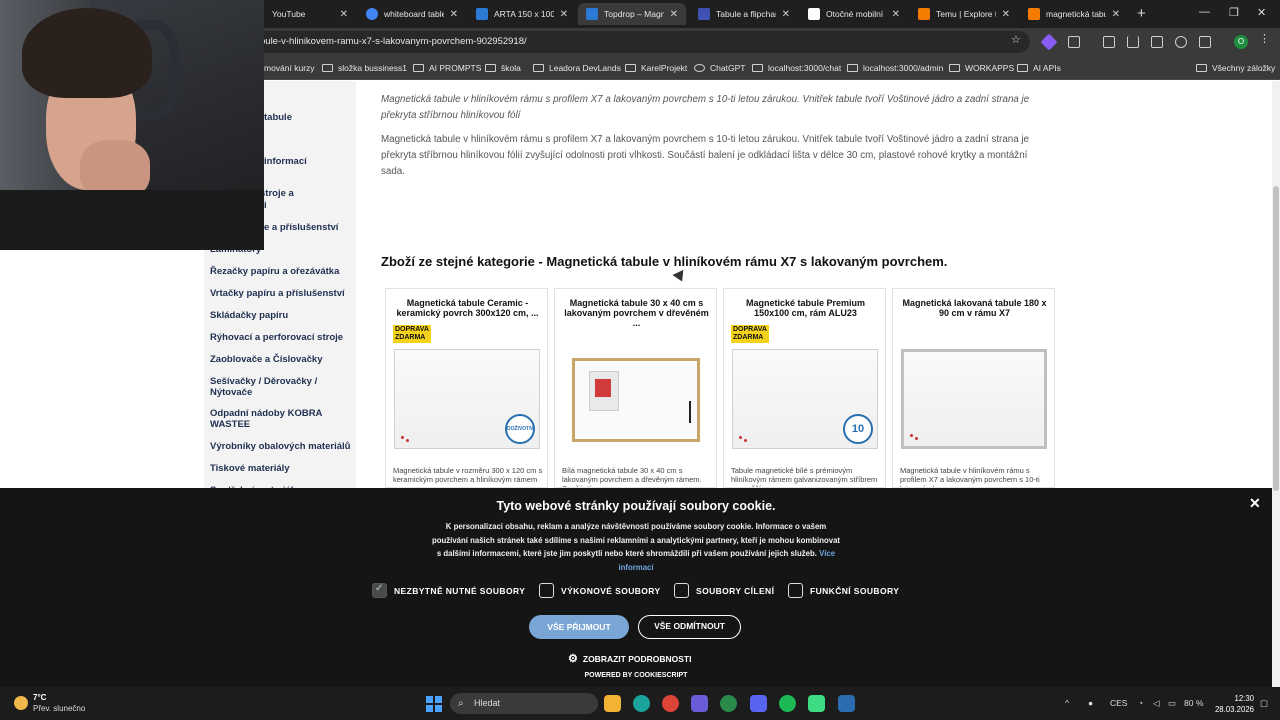 This screenshot has height=720, width=1280. I want to click on bookmark-item: KarelProjekt, so click(656, 68).